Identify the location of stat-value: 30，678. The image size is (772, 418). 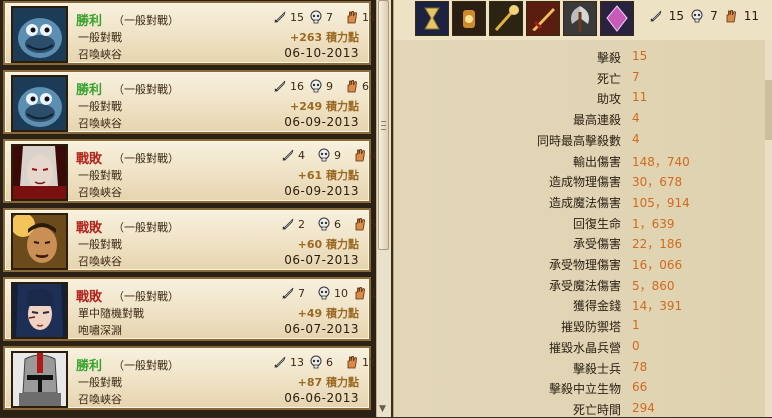
(657, 182).